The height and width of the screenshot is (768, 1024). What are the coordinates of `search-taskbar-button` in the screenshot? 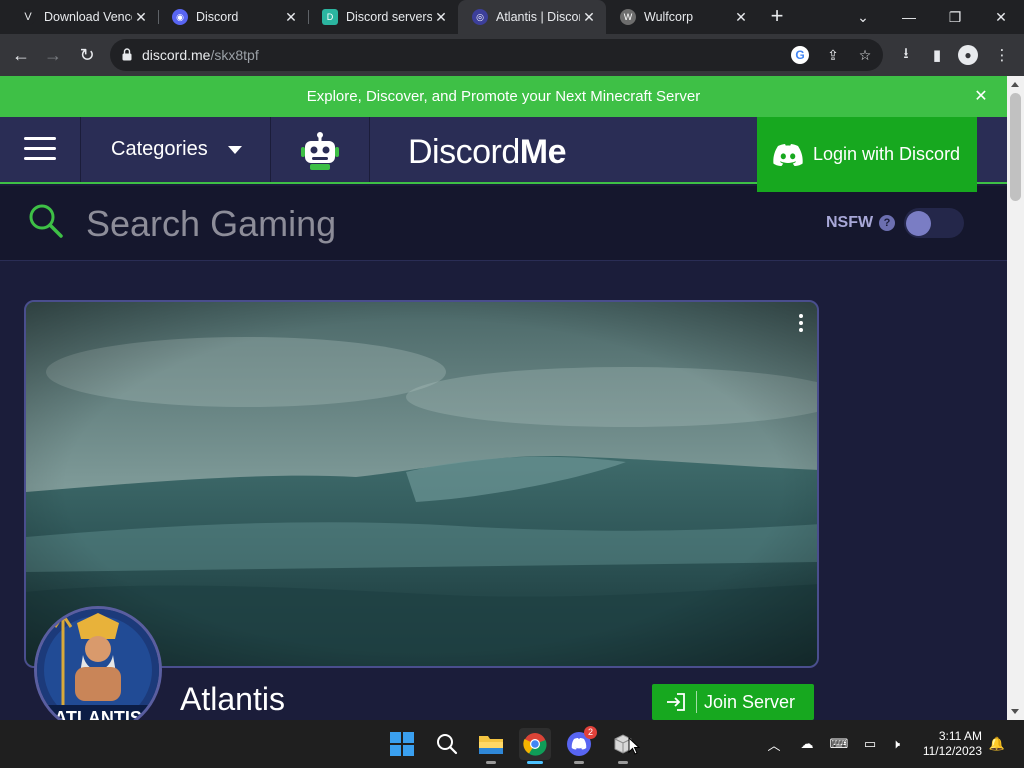 It's located at (447, 744).